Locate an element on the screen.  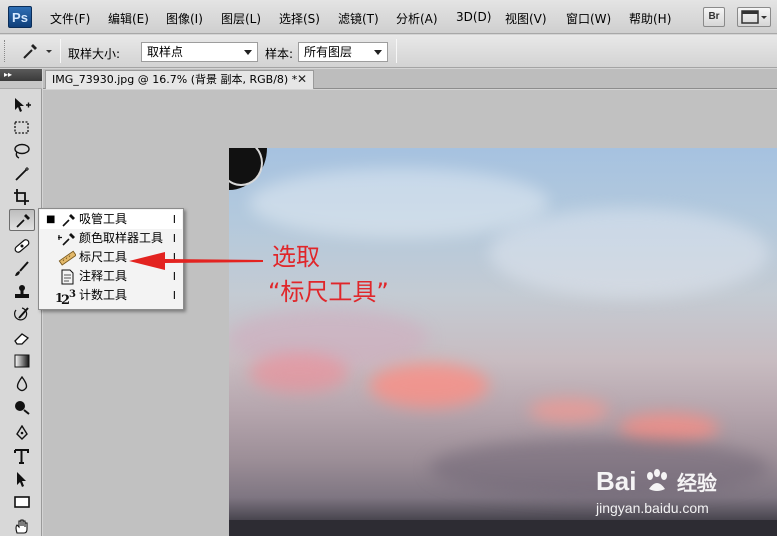
screen-mode-button is located at coordinates (754, 17).